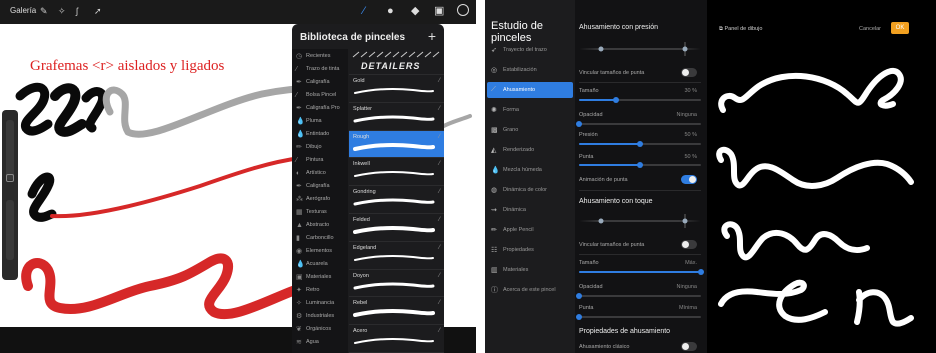 The height and width of the screenshot is (353, 936). What do you see at coordinates (300, 121) in the screenshot?
I see `drop-icon: 💧` at bounding box center [300, 121].